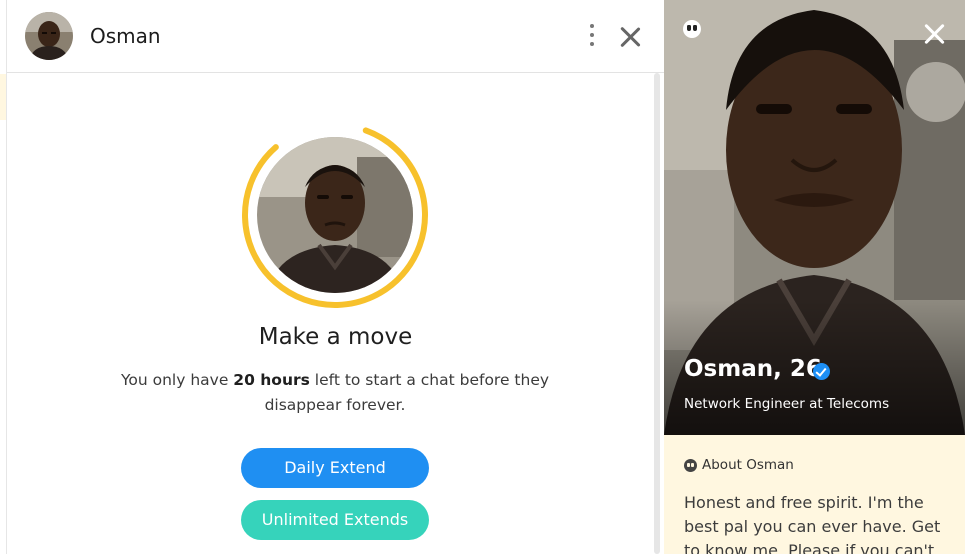 Image resolution: width=965 pixels, height=554 pixels. Describe the element at coordinates (49, 36) in the screenshot. I see `avatar` at that location.